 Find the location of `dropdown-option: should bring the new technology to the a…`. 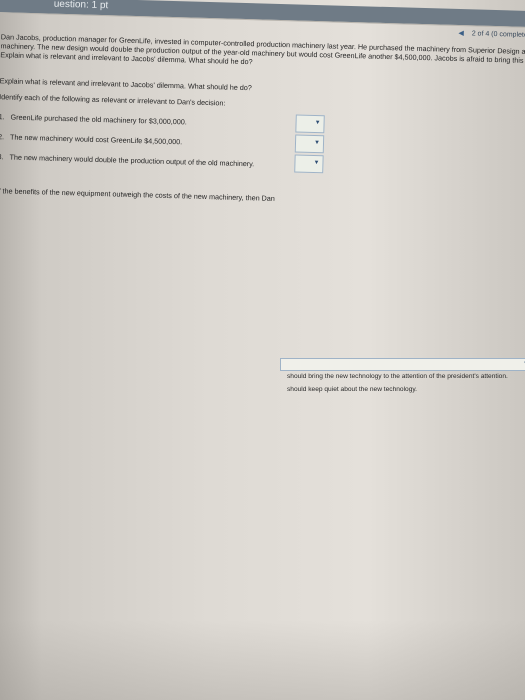

dropdown-option: should bring the new technology to the a… is located at coordinates (397, 376).